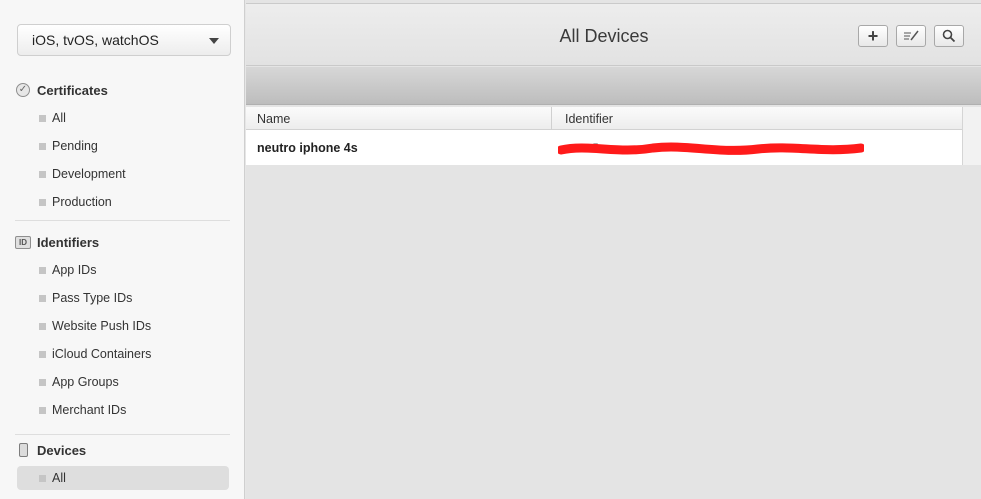 Image resolution: width=981 pixels, height=499 pixels. I want to click on add-button: +, so click(873, 36).